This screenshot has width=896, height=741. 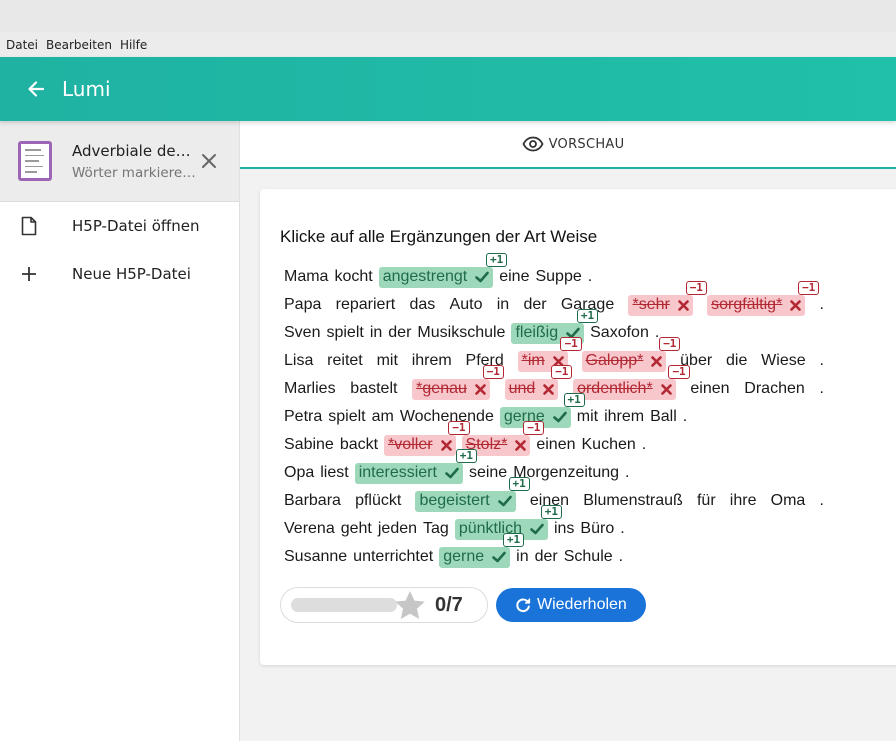 I want to click on wrong-word: *sehr −1, so click(x=667, y=298).